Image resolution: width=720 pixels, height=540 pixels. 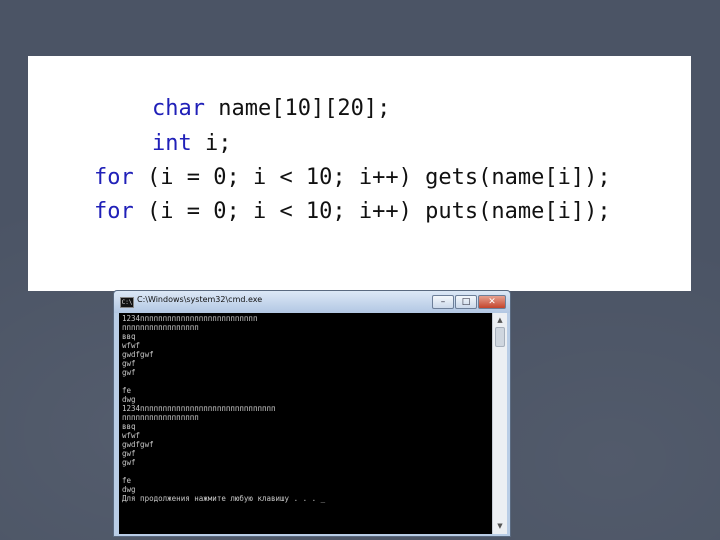 What do you see at coordinates (372, 177) in the screenshot?
I see `code-text: (i = 0; i < 10; i++) gets(name[i]);` at bounding box center [372, 177].